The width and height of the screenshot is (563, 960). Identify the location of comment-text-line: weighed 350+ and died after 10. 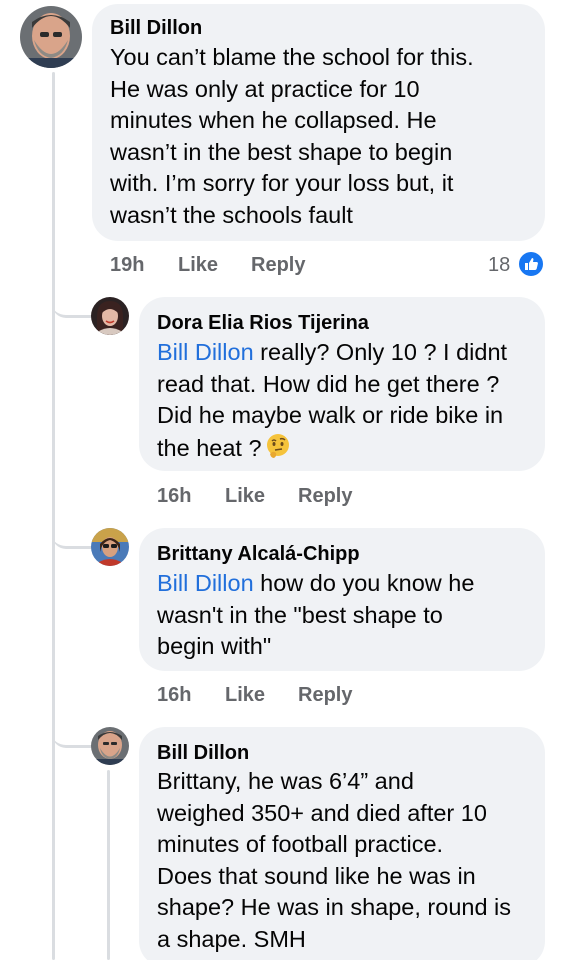
(322, 812).